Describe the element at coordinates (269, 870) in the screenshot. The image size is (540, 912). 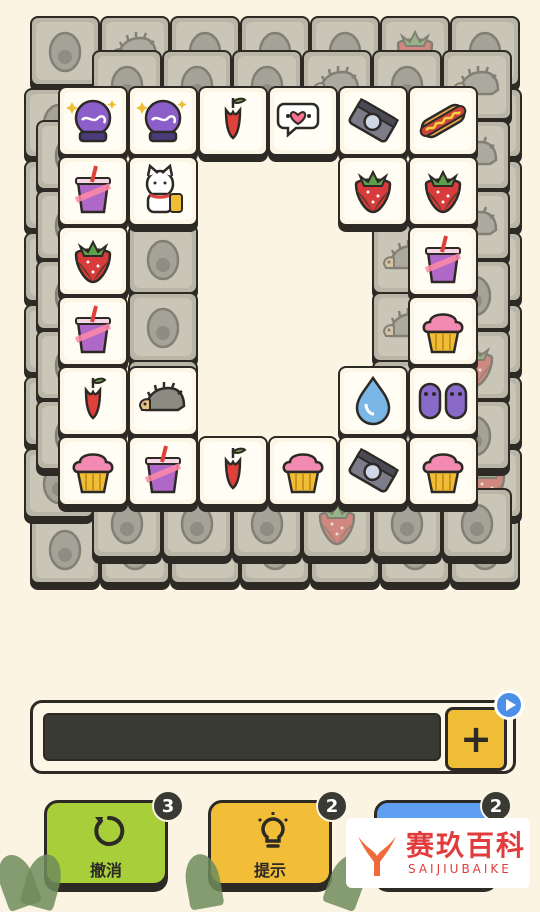
I see `hint-label: 提示` at that location.